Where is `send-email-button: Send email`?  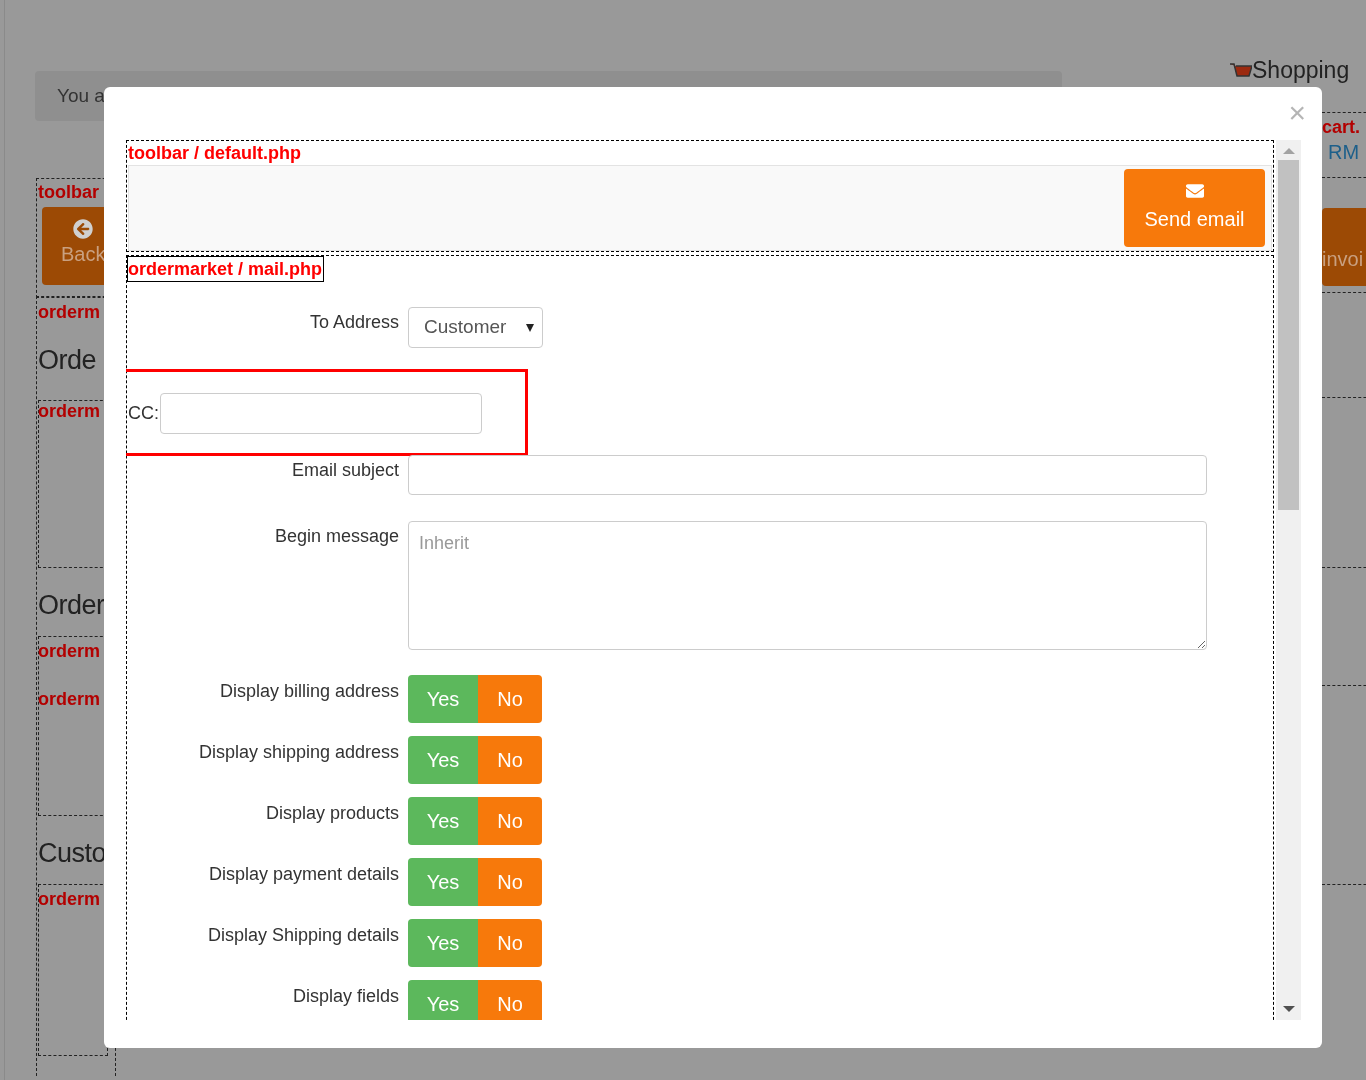
send-email-button: Send email is located at coordinates (1194, 208).